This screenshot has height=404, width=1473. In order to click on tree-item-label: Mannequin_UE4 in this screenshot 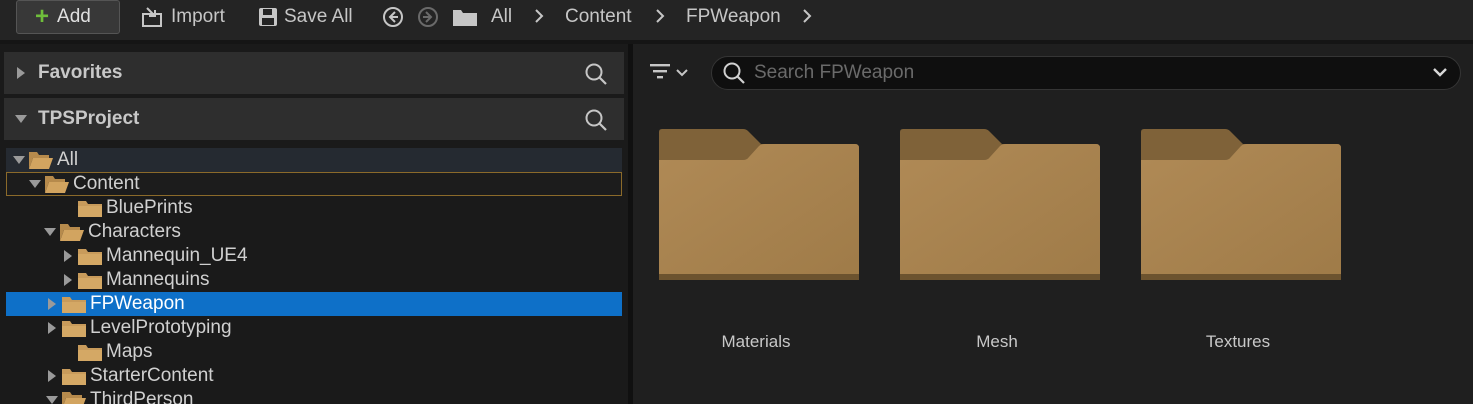, I will do `click(177, 255)`.